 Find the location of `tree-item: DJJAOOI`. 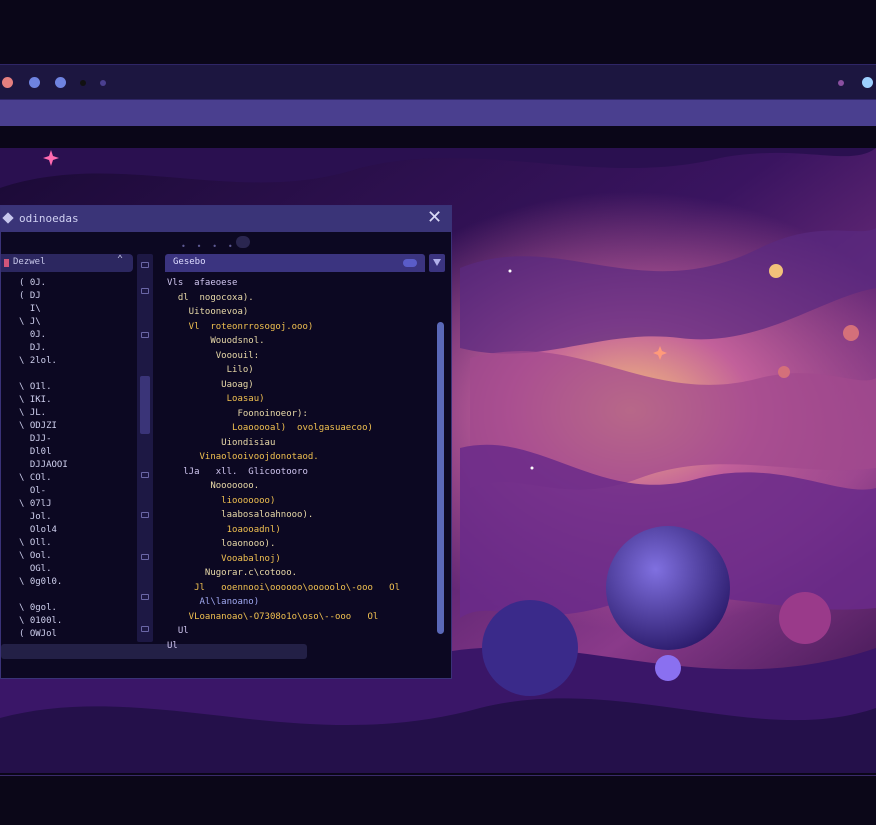

tree-item: DJJAOOI is located at coordinates (43, 465).